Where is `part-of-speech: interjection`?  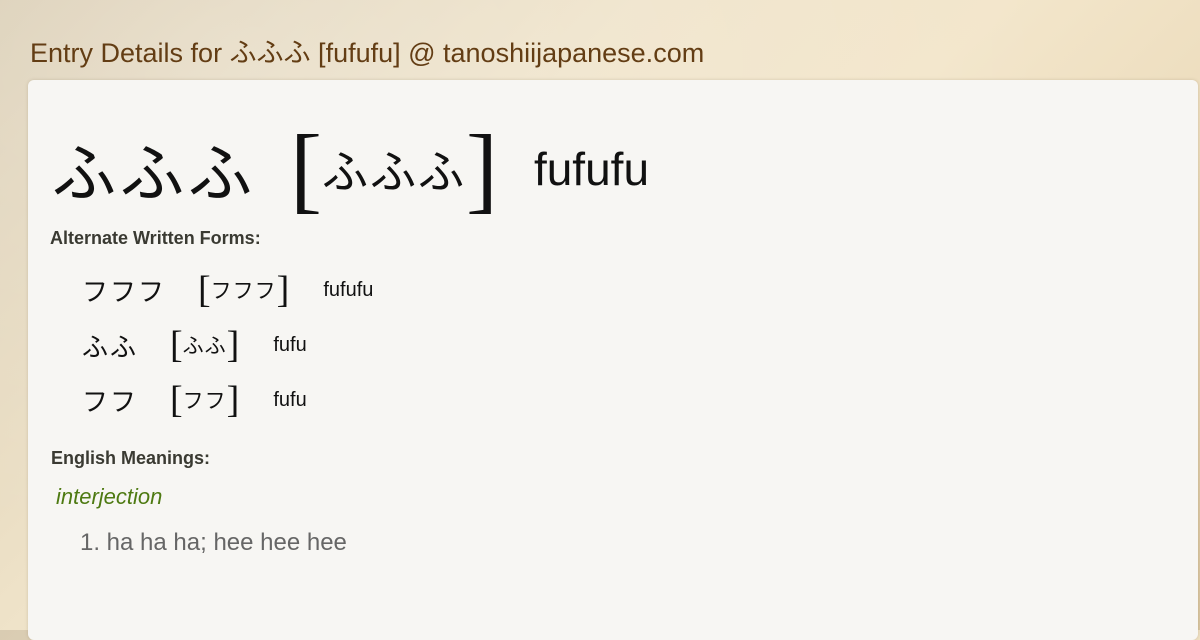
part-of-speech: interjection is located at coordinates (109, 496).